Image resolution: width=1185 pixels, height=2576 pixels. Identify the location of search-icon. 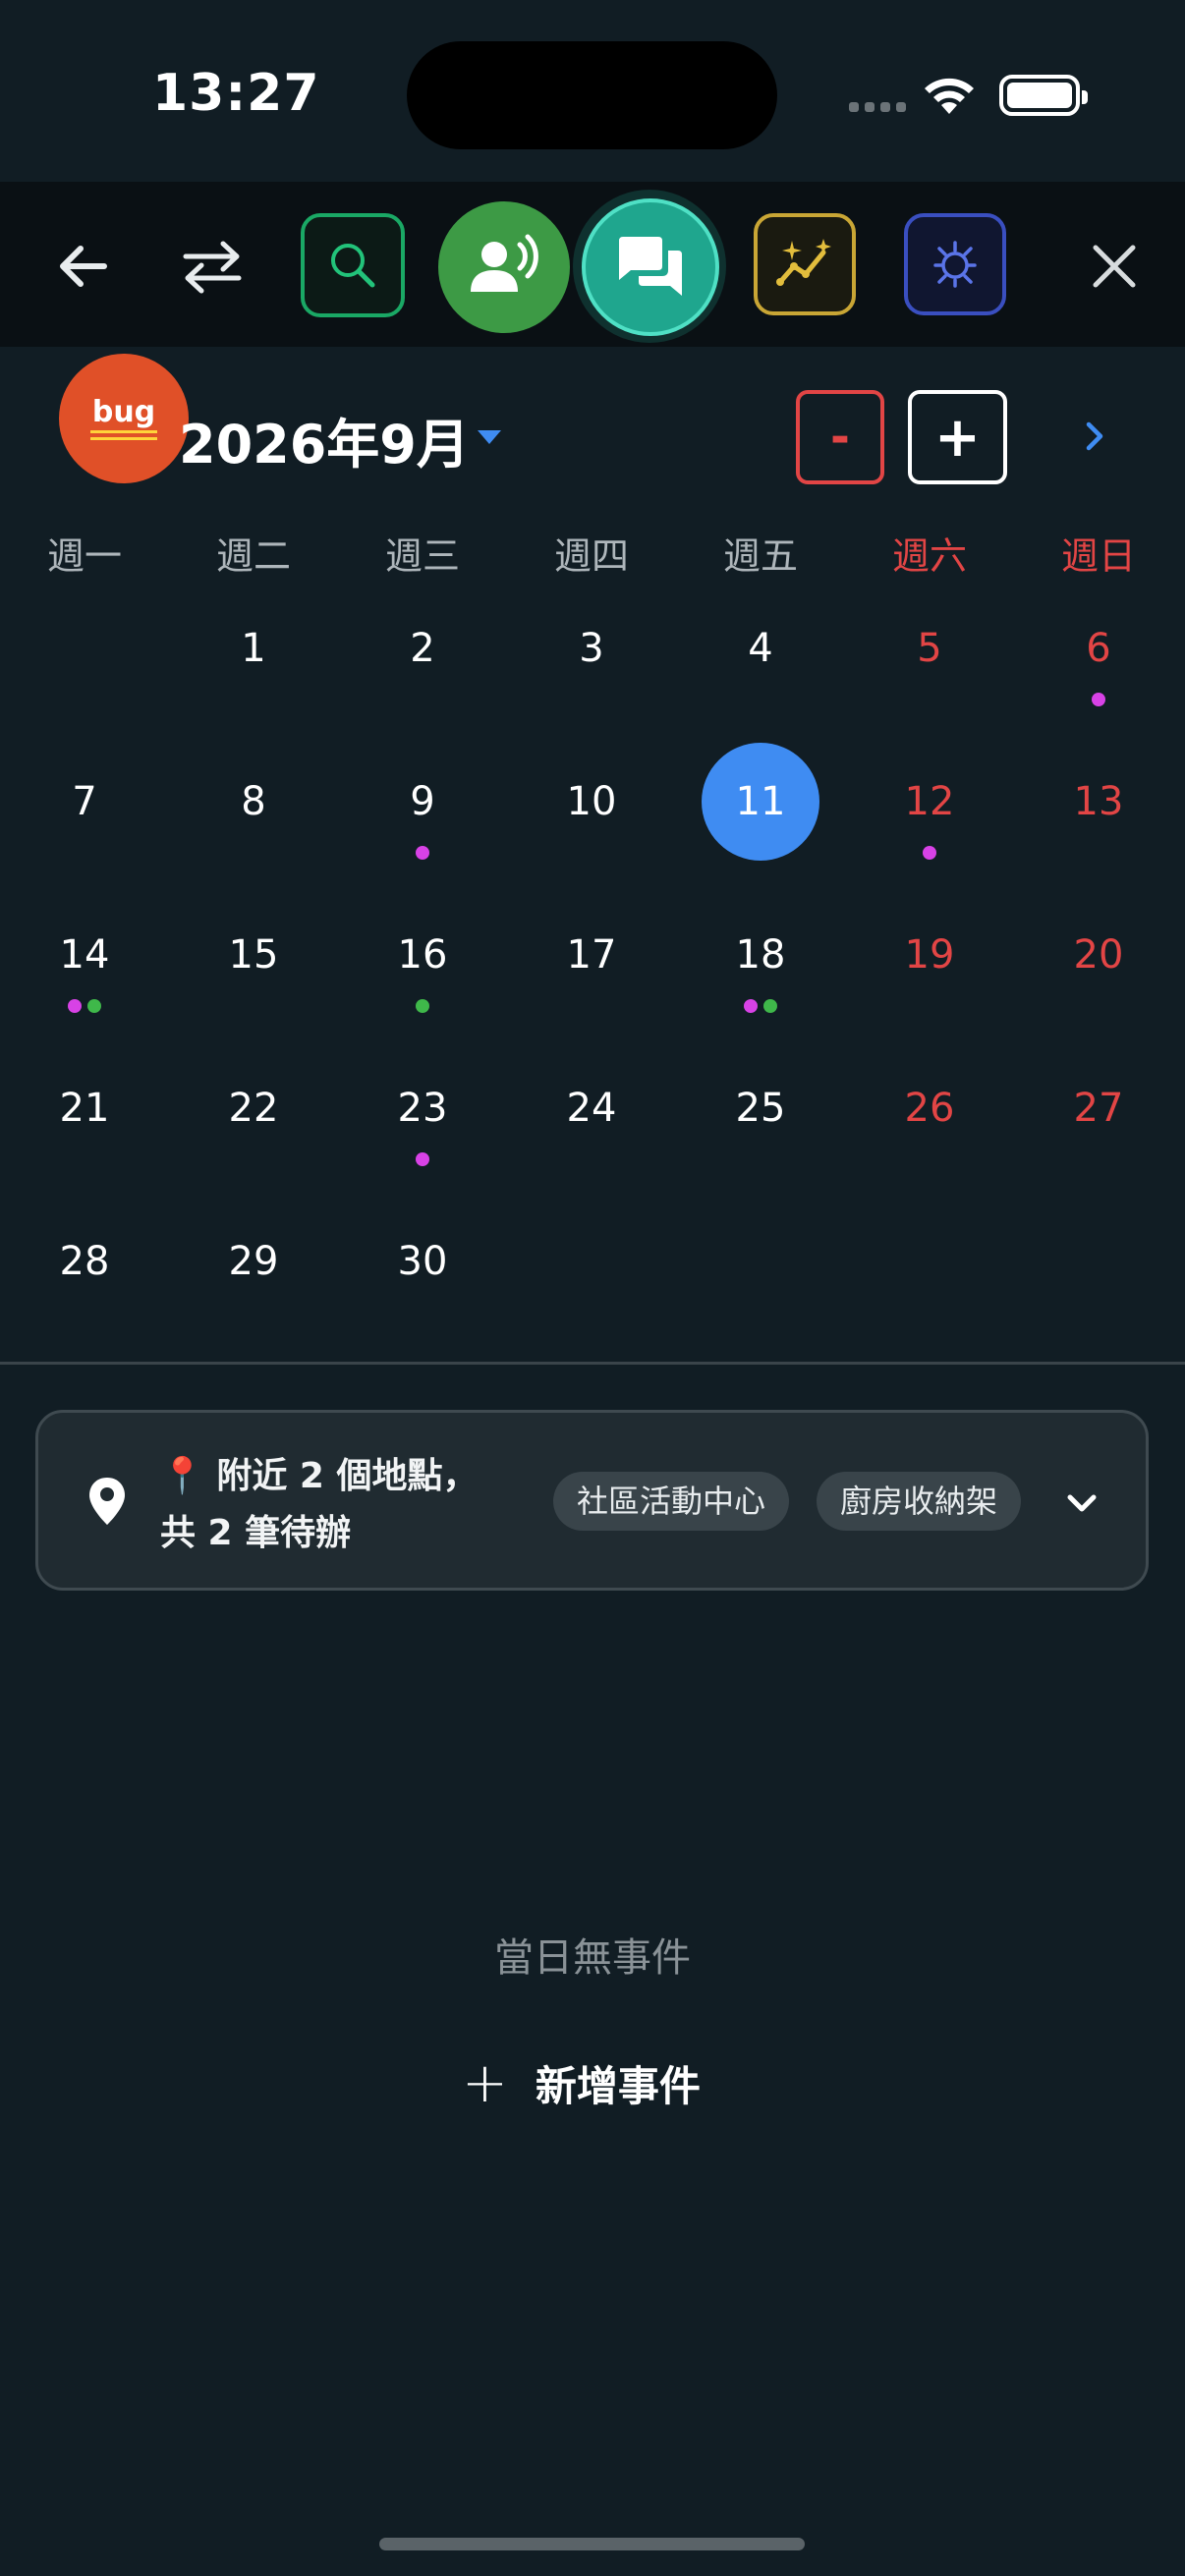
(353, 266).